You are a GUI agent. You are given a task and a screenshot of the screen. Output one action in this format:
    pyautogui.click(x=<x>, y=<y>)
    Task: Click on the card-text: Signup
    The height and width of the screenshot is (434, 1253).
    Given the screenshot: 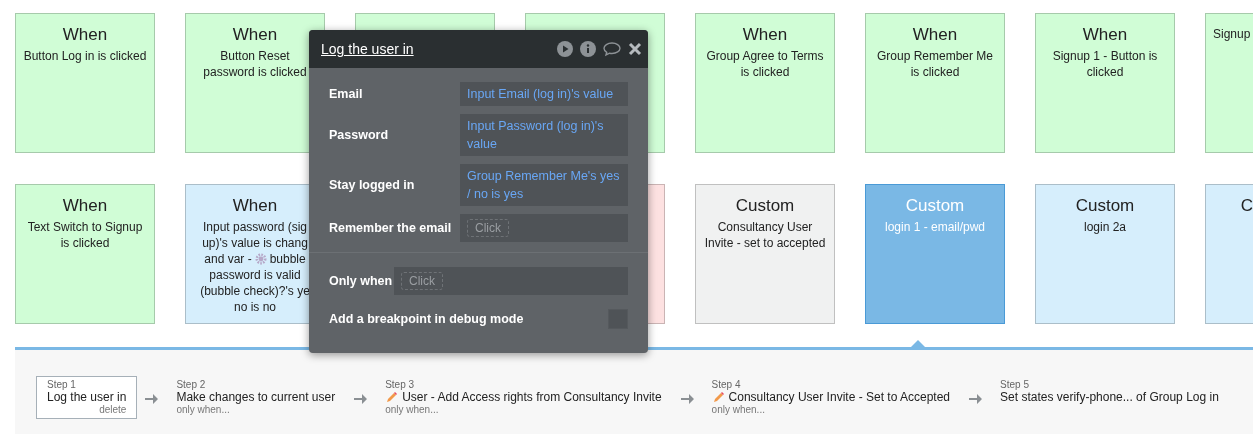 What is the action you would take?
    pyautogui.click(x=1232, y=34)
    